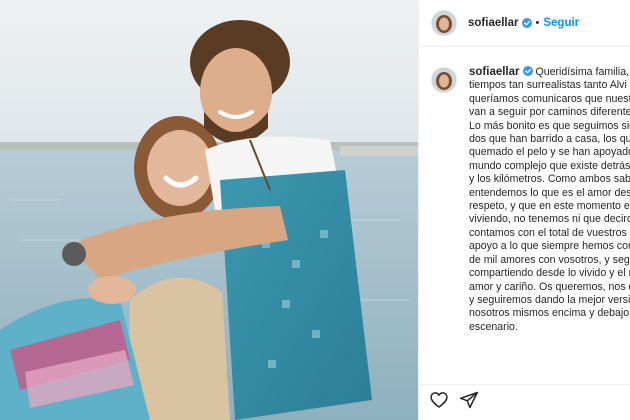 The width and height of the screenshot is (630, 420). Describe the element at coordinates (469, 400) in the screenshot. I see `paper-plane-icon` at that location.